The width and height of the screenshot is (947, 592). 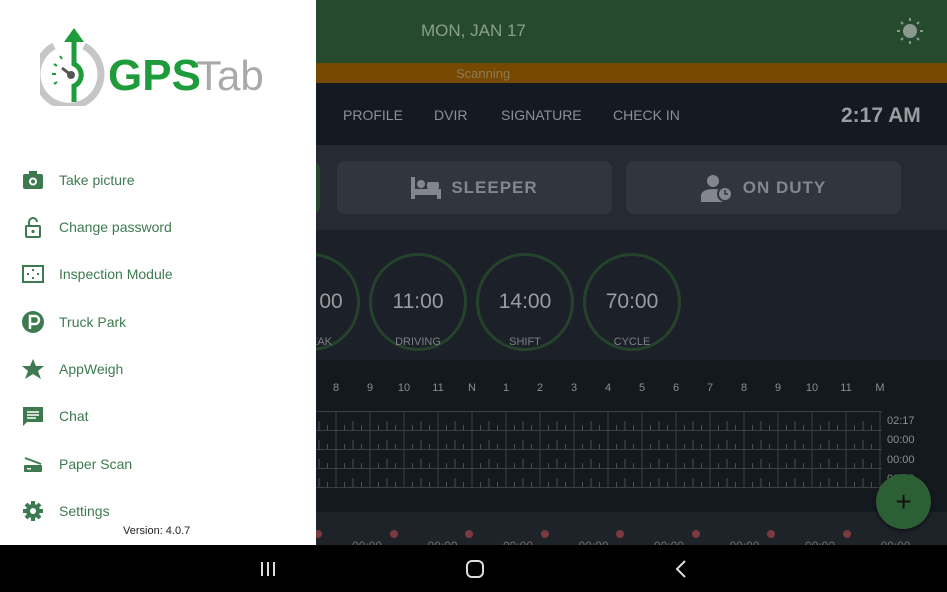 What do you see at coordinates (74, 416) in the screenshot?
I see `menu-label: Chat` at bounding box center [74, 416].